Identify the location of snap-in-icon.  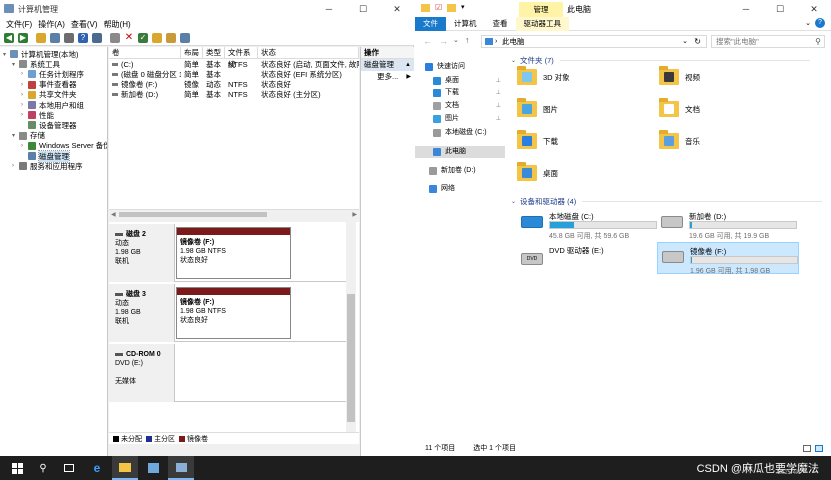
(97, 37).